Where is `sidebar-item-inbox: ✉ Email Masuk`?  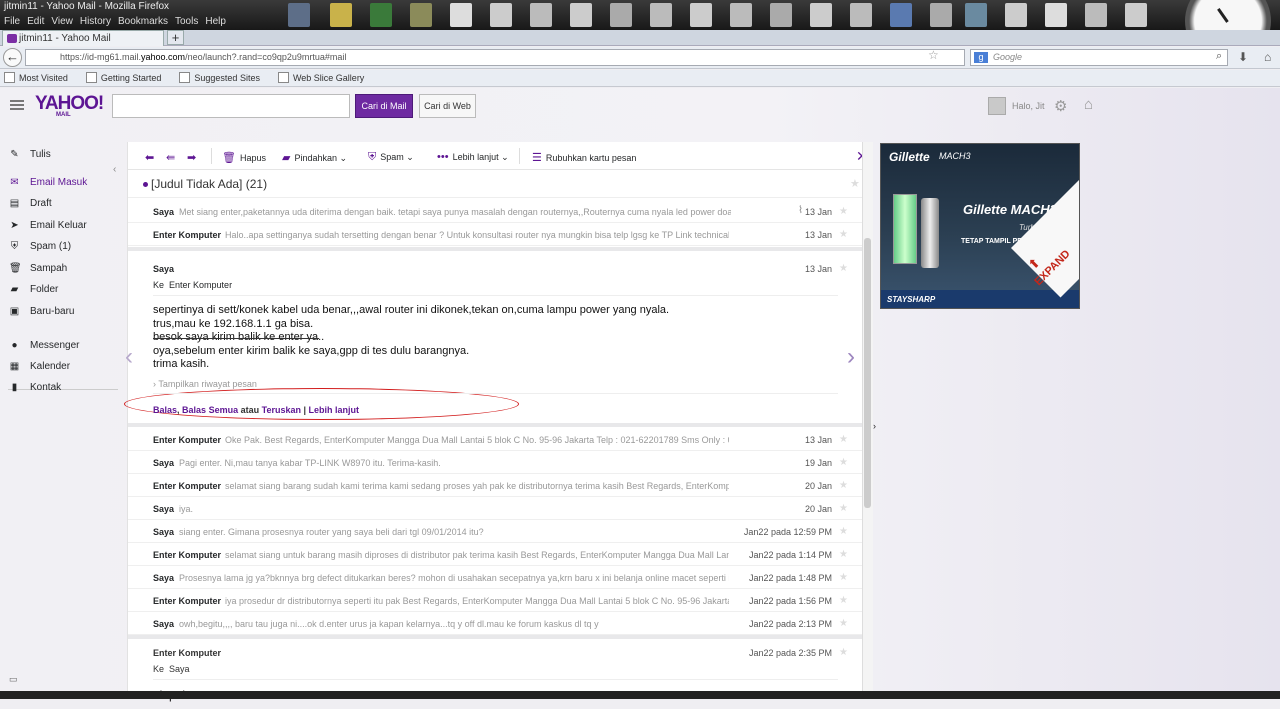
sidebar-item-inbox: ✉ Email Masuk is located at coordinates (48, 182).